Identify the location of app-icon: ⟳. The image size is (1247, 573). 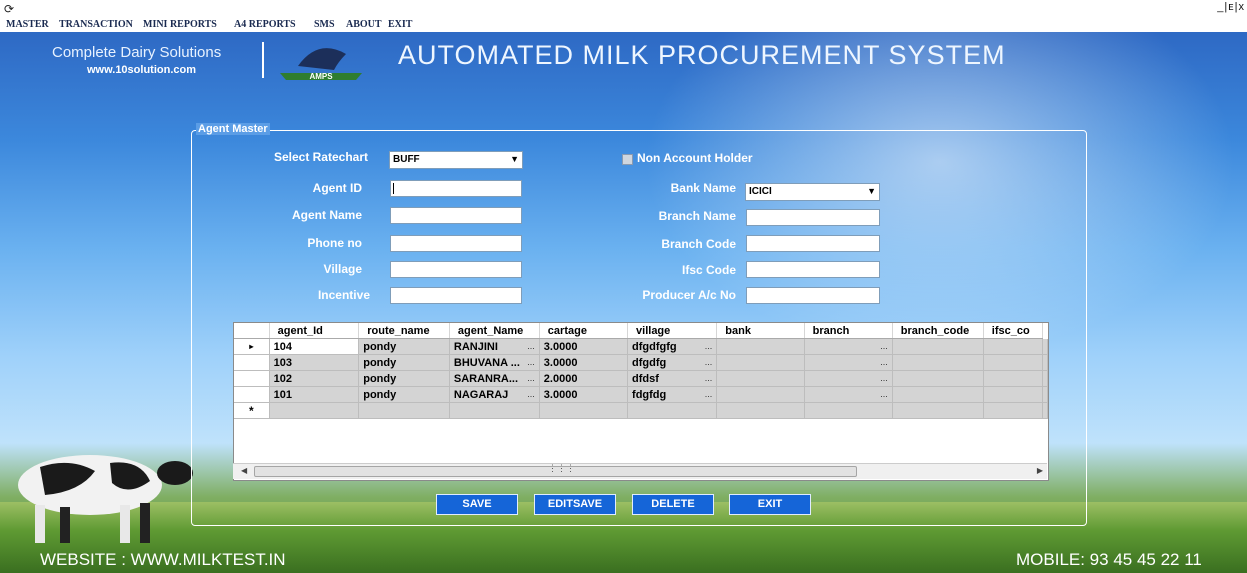
(9, 9).